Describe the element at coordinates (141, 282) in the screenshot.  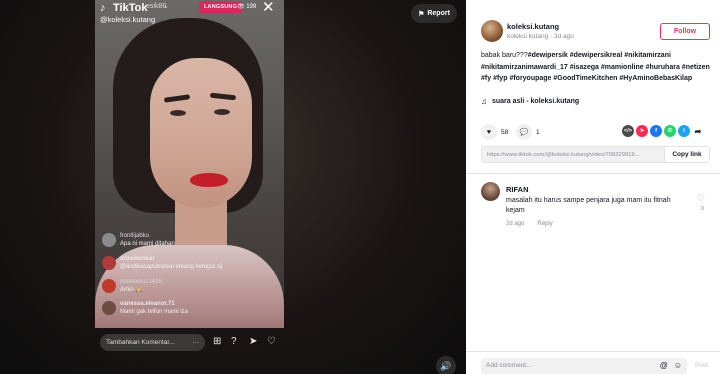
I see `live-comment-user: romeocruz1415` at that location.